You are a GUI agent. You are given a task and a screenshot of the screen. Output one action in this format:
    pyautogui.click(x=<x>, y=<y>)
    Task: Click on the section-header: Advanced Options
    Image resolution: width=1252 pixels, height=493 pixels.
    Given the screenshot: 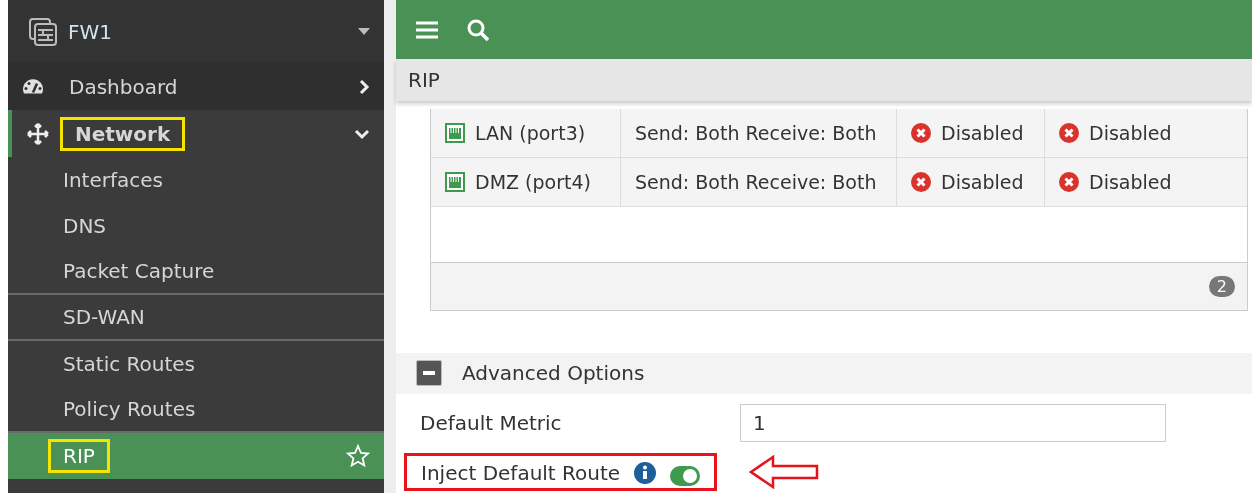 What is the action you would take?
    pyautogui.click(x=824, y=373)
    